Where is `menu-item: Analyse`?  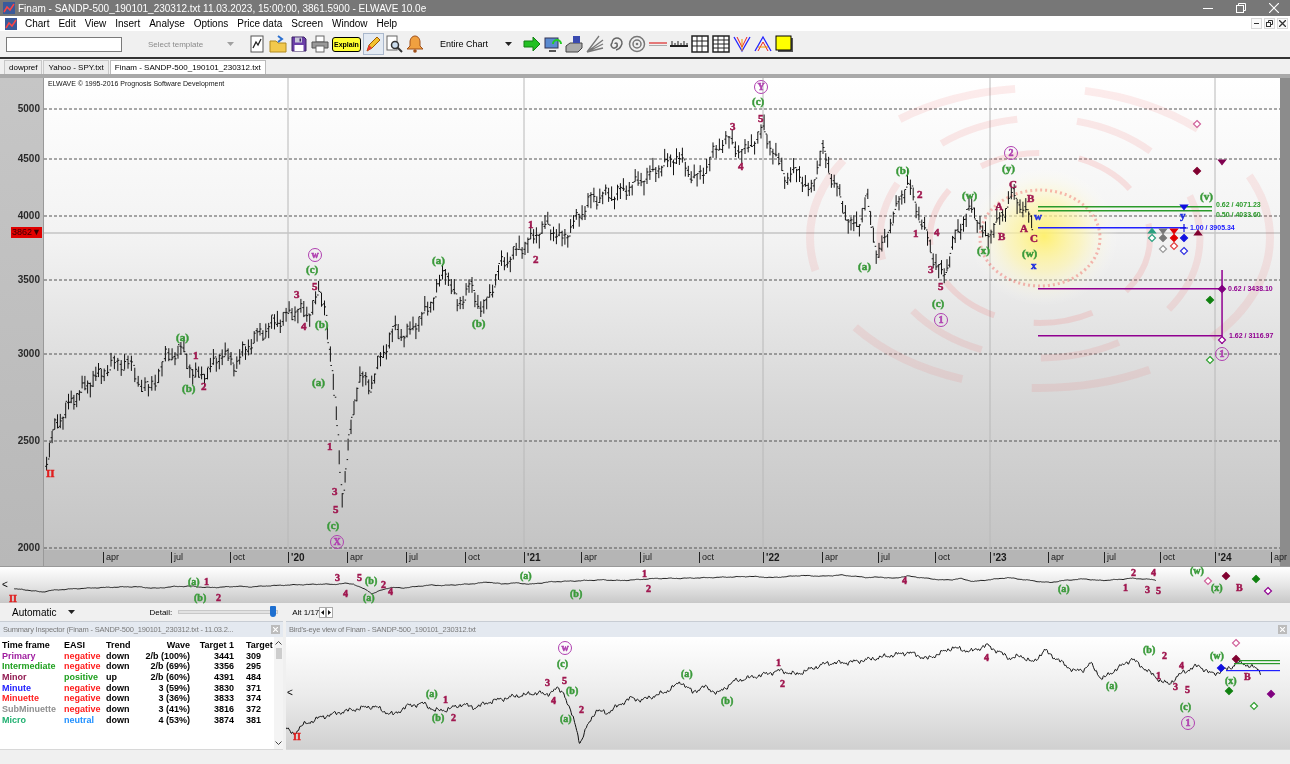
menu-item: Analyse is located at coordinates (167, 23).